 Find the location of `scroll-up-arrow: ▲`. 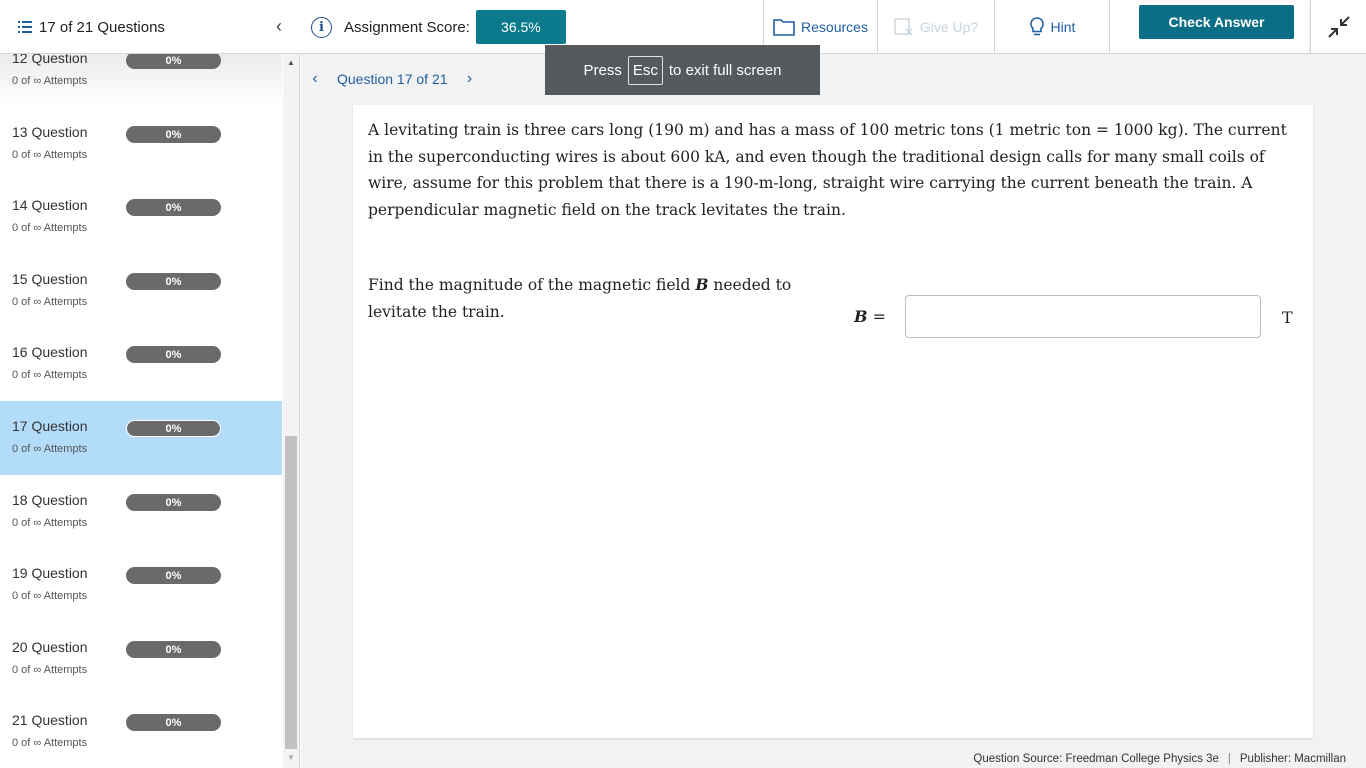

scroll-up-arrow: ▲ is located at coordinates (291, 63).